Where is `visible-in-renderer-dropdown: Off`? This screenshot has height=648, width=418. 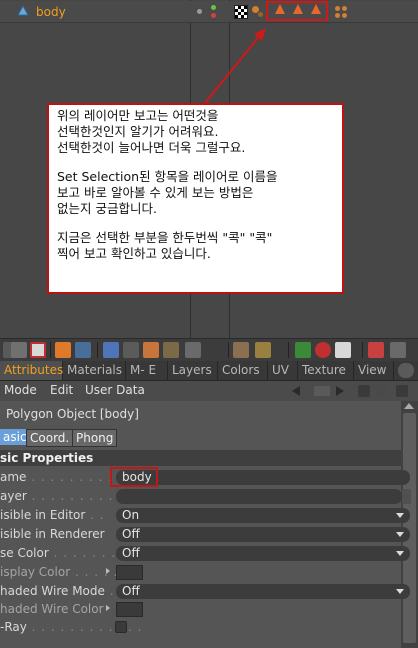
visible-in-renderer-dropdown: Off is located at coordinates (263, 534).